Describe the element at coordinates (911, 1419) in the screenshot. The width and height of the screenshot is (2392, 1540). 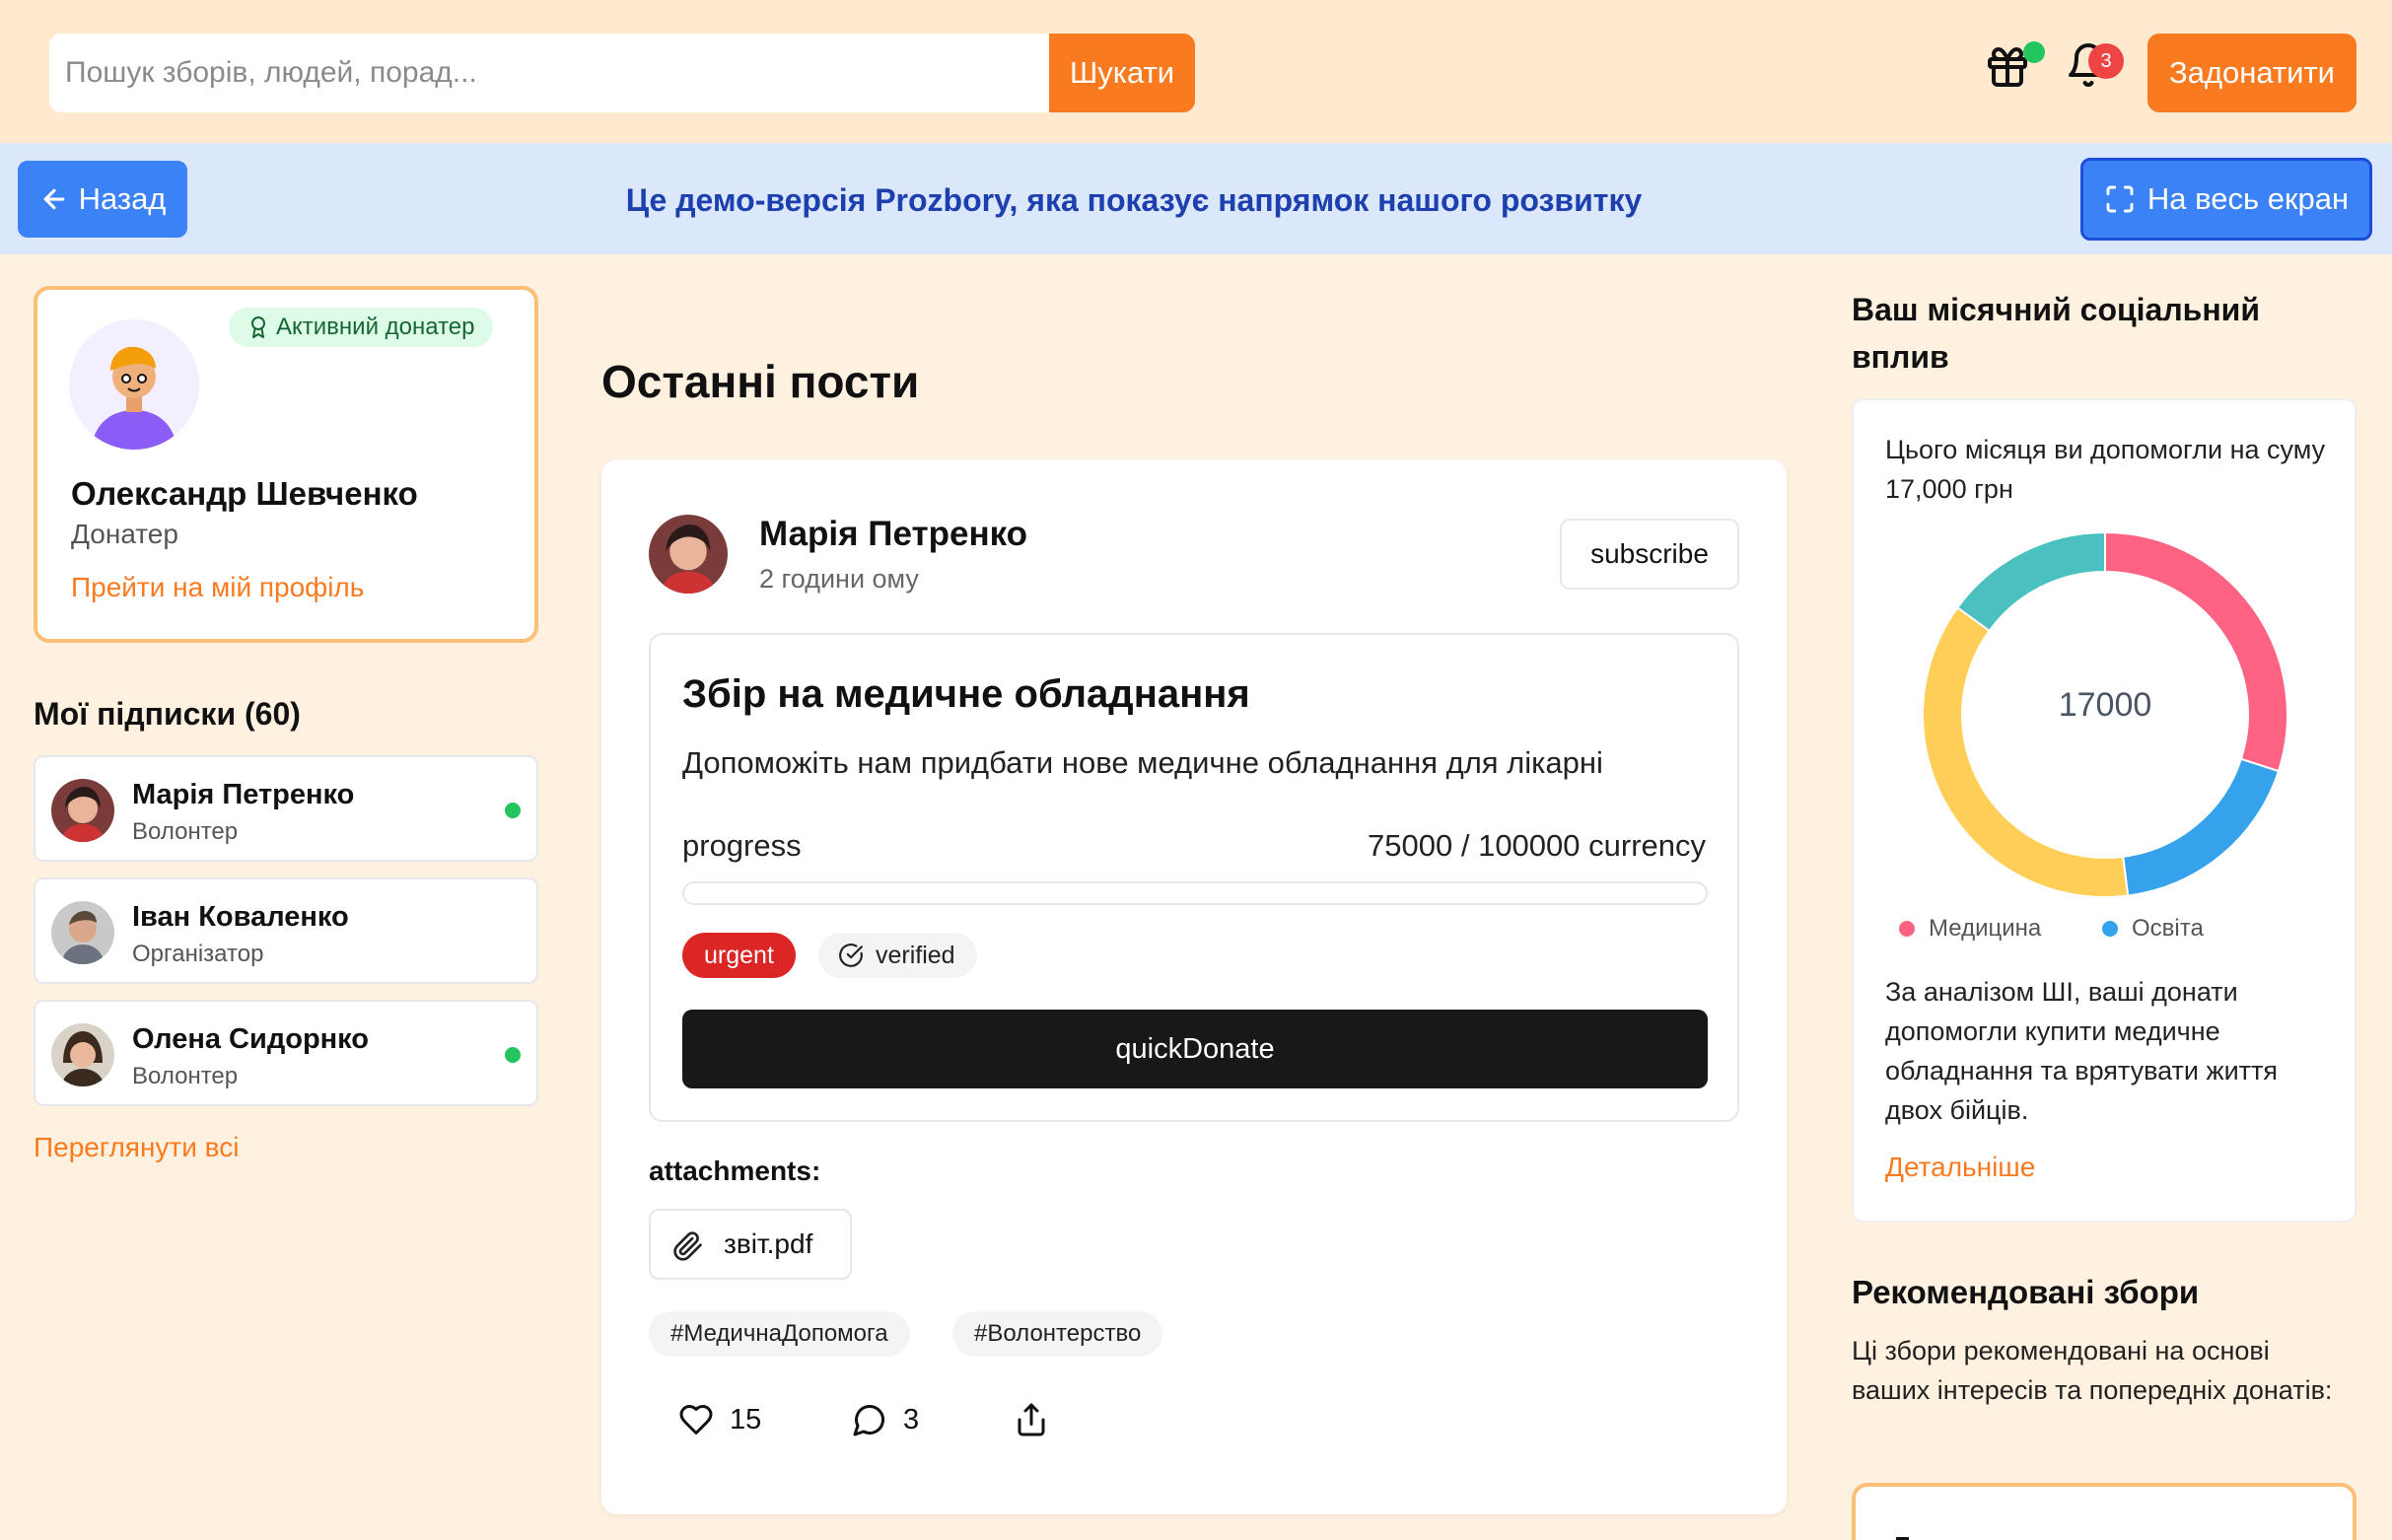
I see `comment-count: 3` at that location.